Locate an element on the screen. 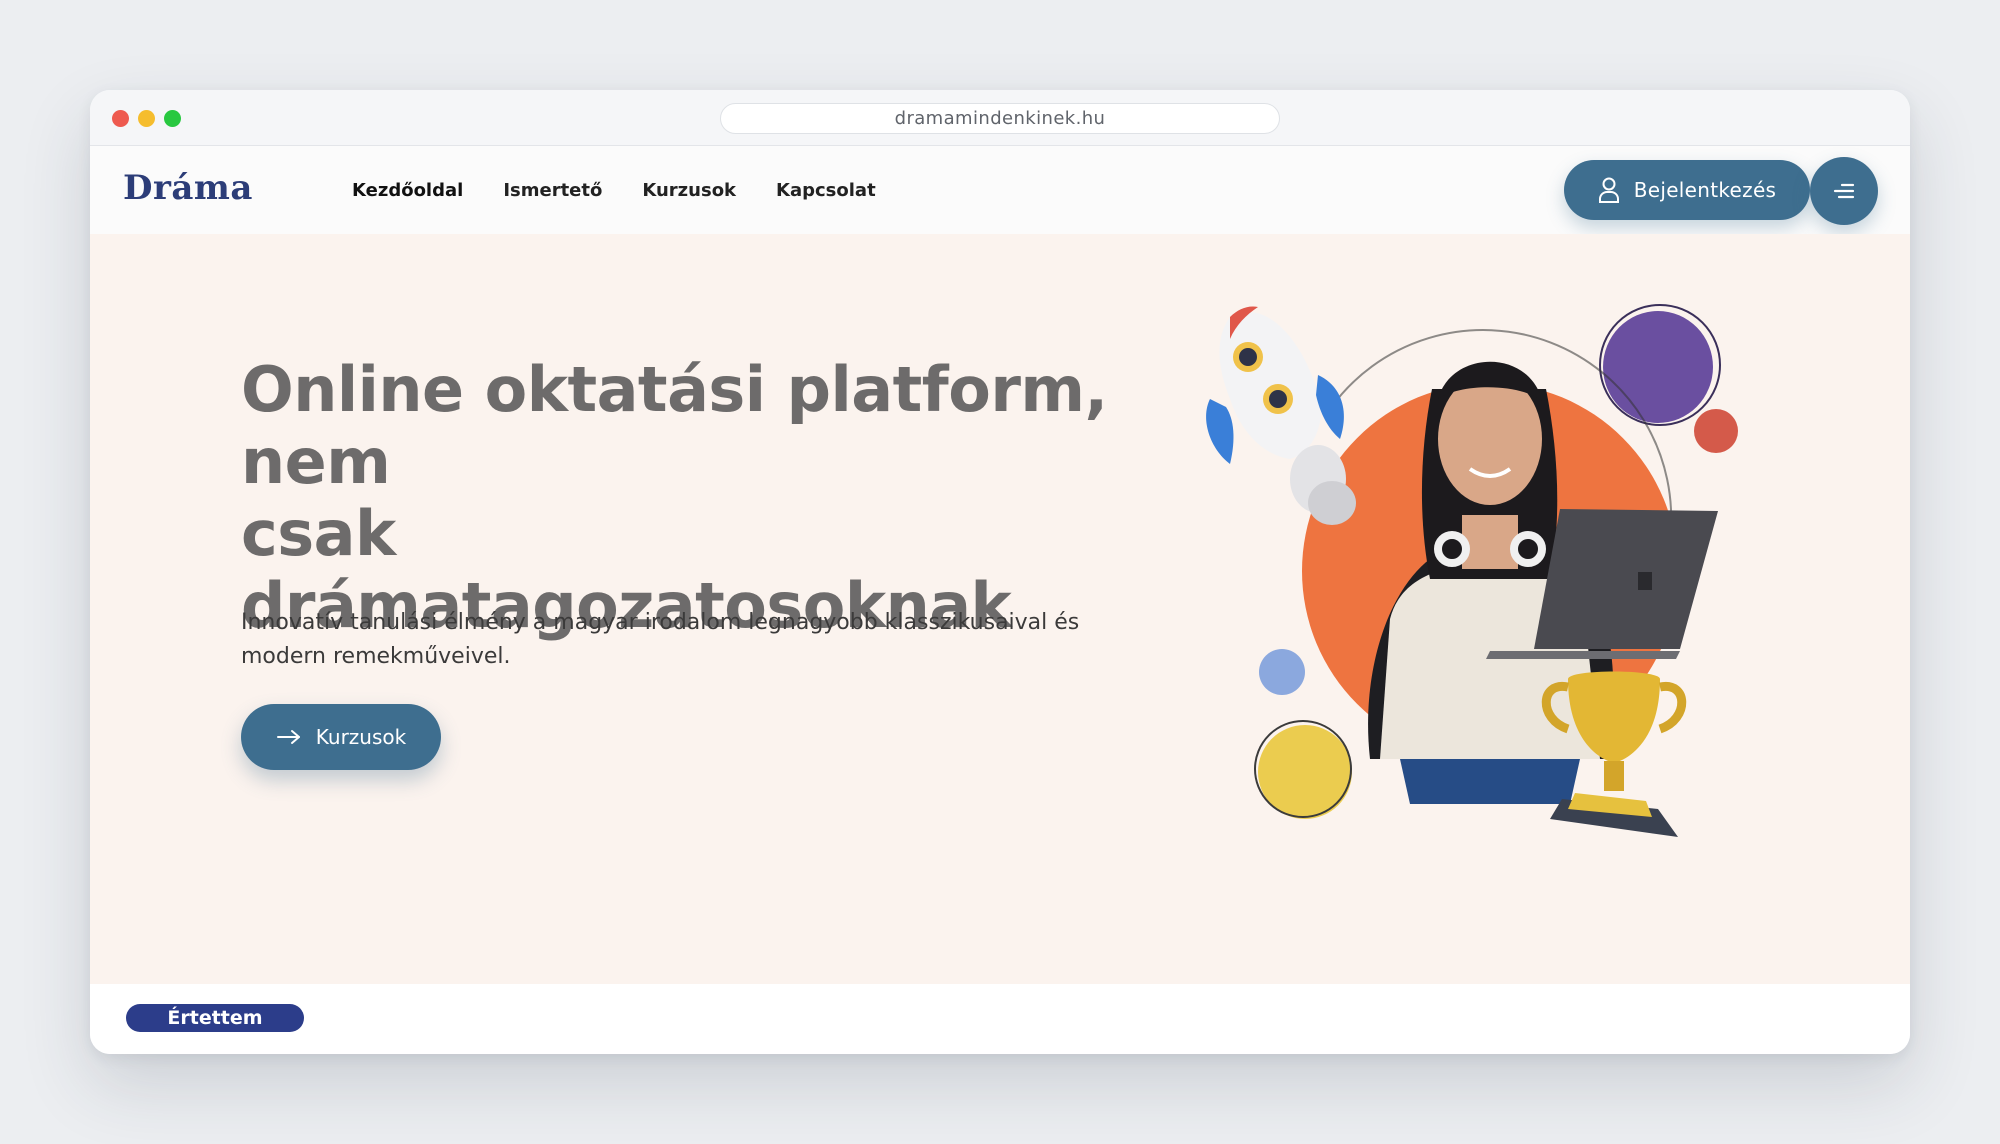  nav-link-home: Kezdőoldal is located at coordinates (407, 190).